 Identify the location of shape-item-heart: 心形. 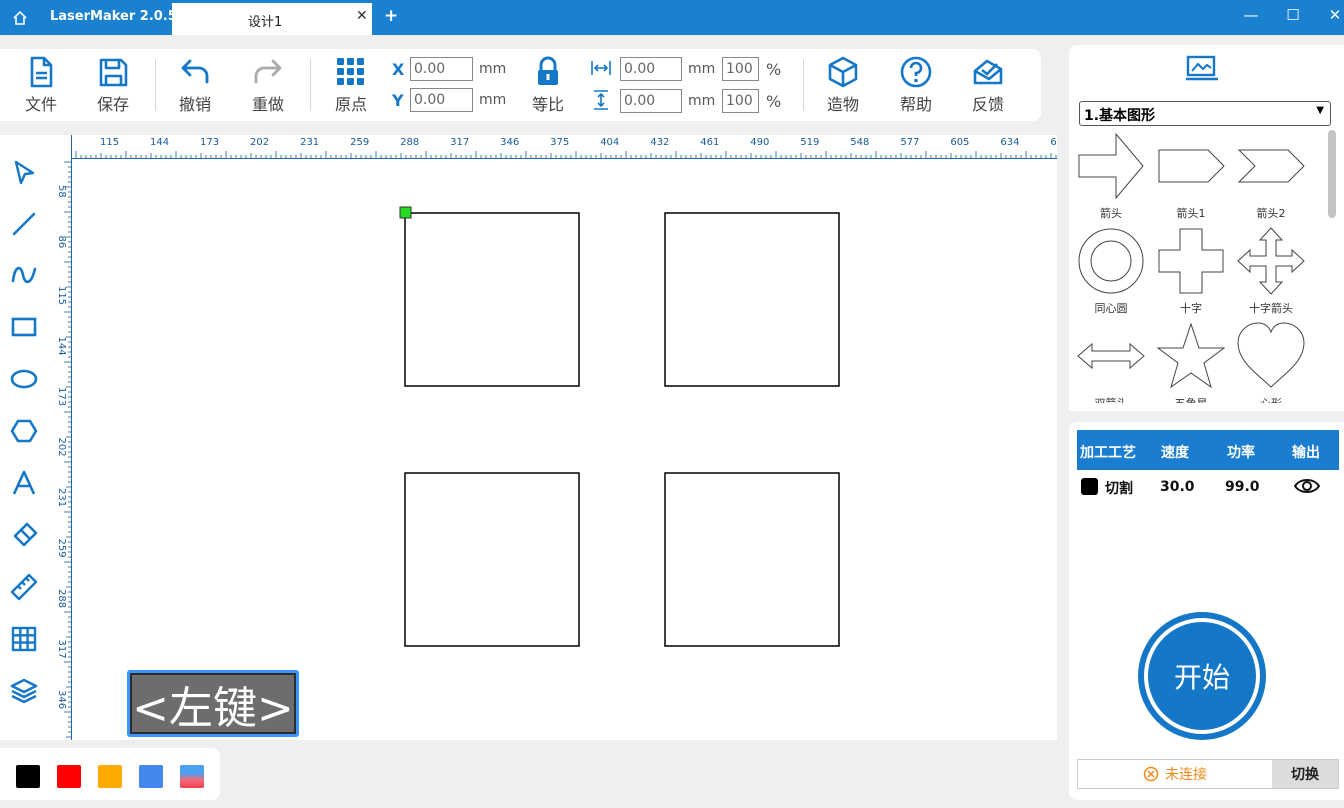
(1271, 366).